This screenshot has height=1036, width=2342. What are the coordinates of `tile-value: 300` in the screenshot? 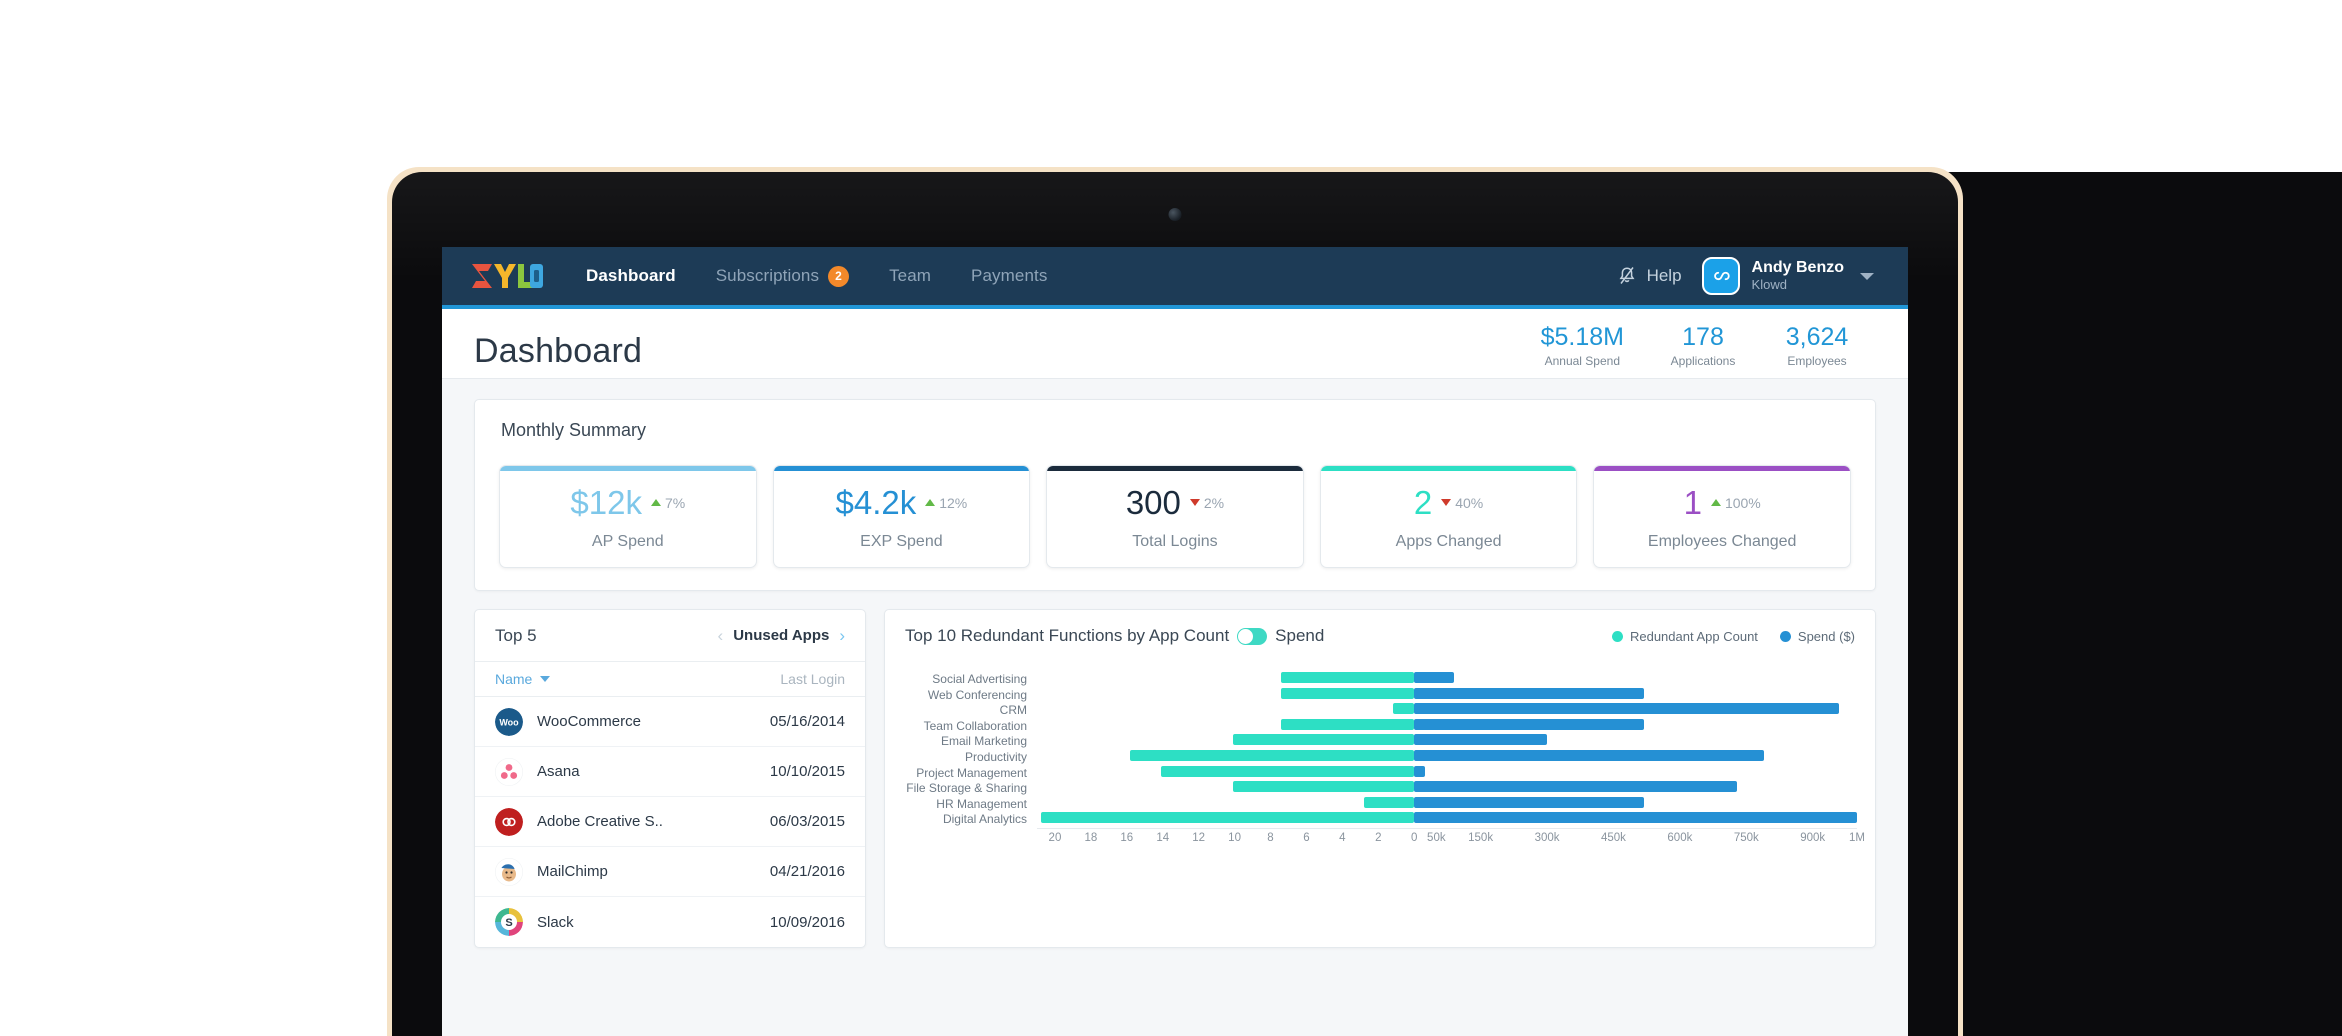 It's located at (1153, 502).